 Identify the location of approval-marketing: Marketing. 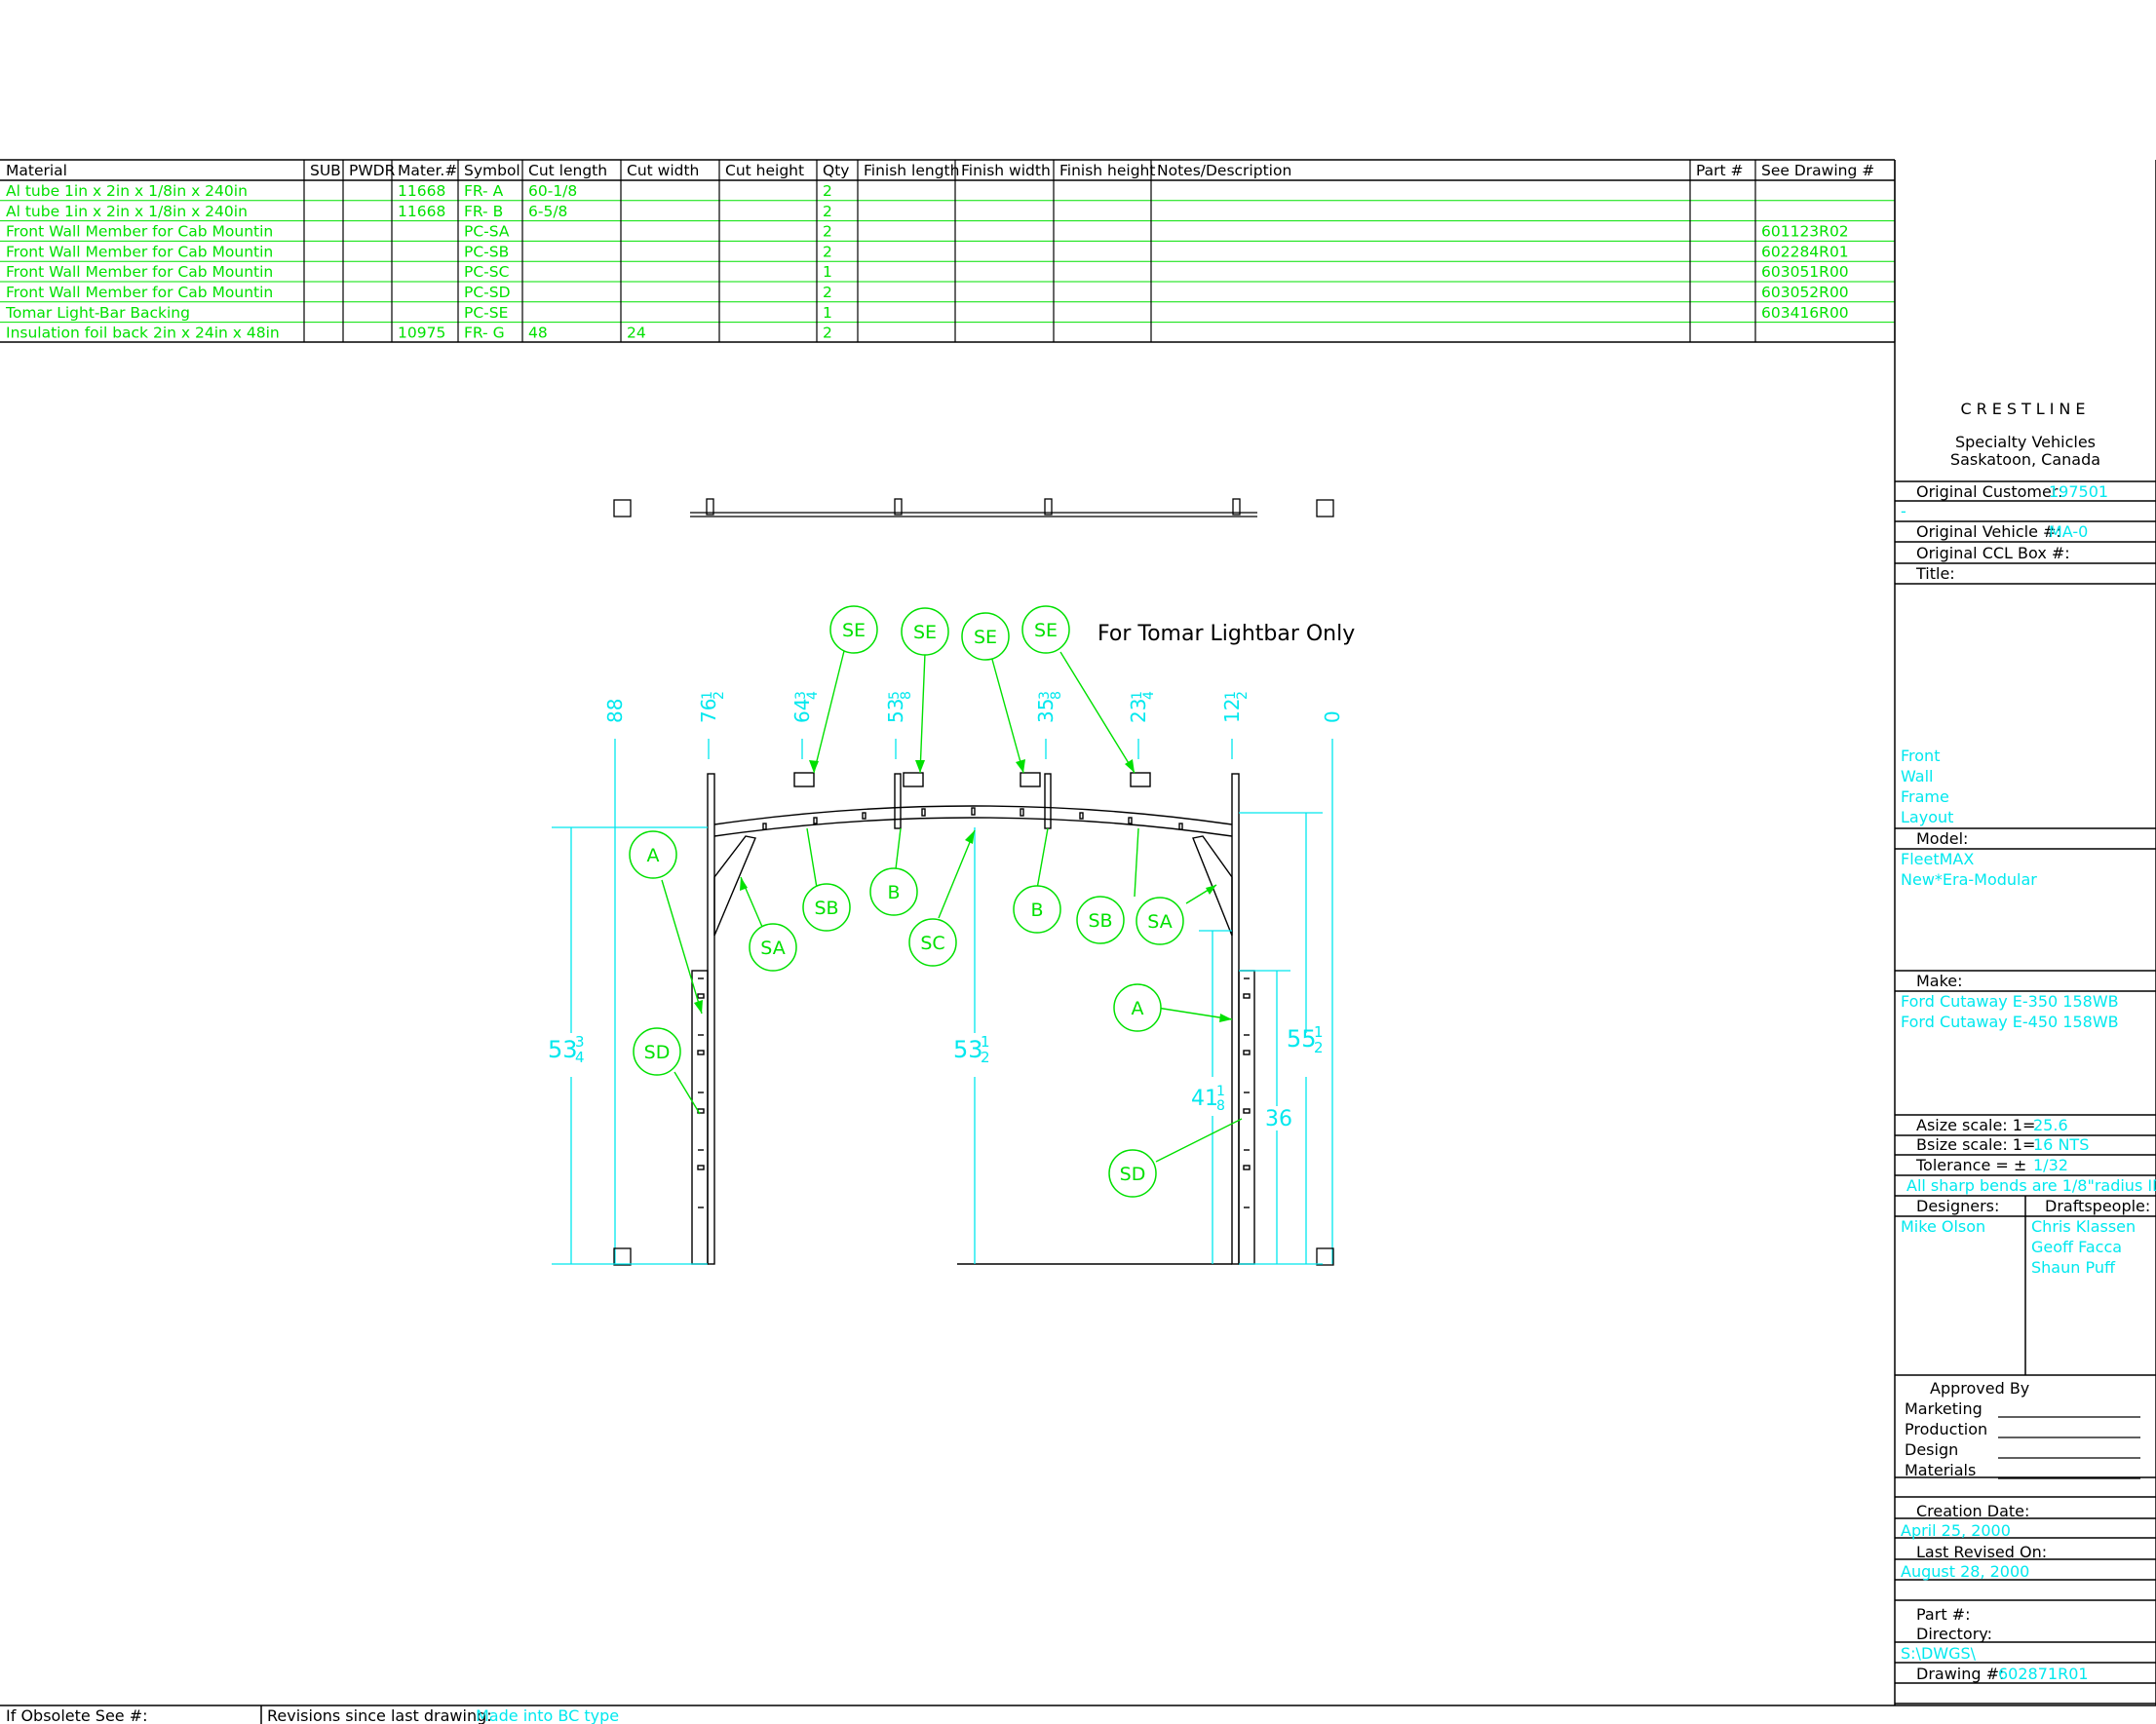
(1944, 1408).